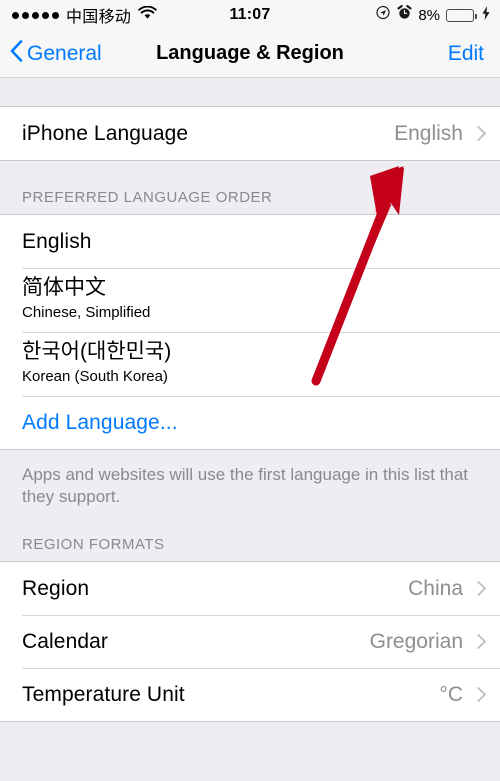 Image resolution: width=500 pixels, height=781 pixels. I want to click on wifi-icon, so click(147, 15).